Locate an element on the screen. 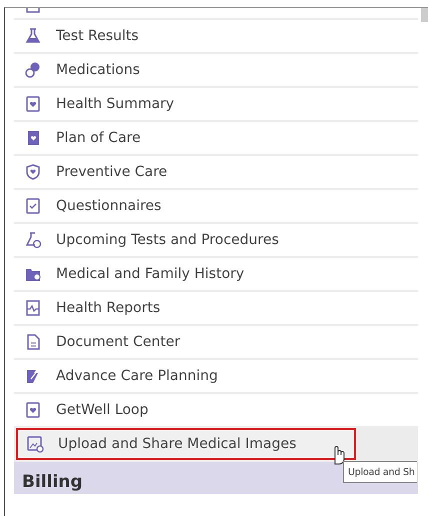 This screenshot has width=428, height=516. menu-item: Preventive Care is located at coordinates (216, 172).